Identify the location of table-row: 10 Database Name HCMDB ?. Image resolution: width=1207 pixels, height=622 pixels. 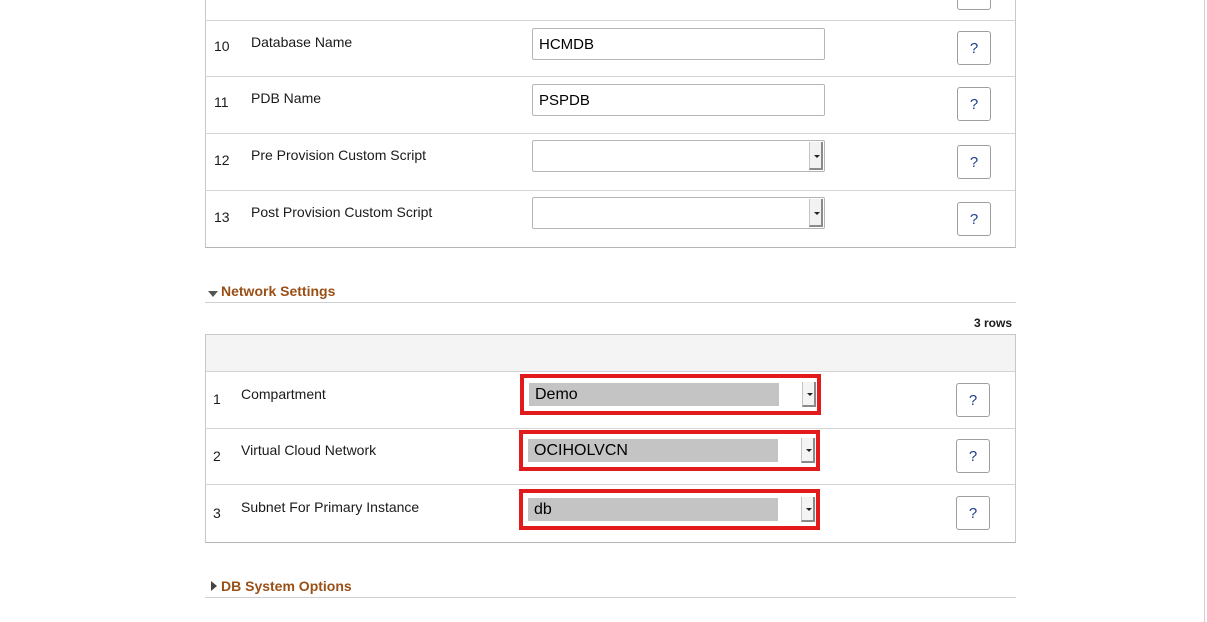
(610, 49).